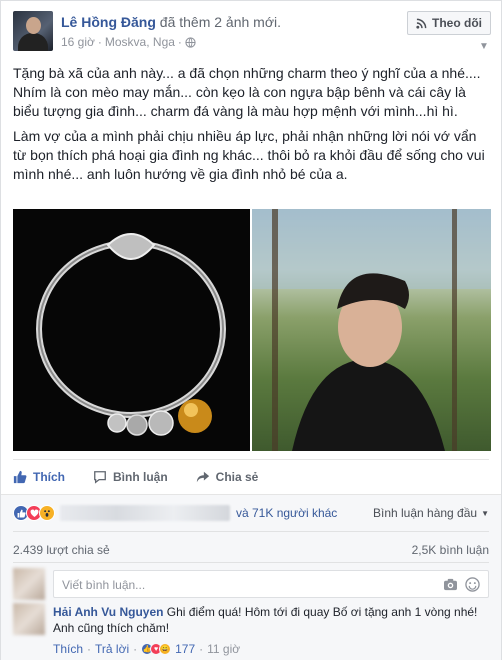 The height and width of the screenshot is (660, 502). What do you see at coordinates (202, 477) in the screenshot?
I see `share-icon` at bounding box center [202, 477].